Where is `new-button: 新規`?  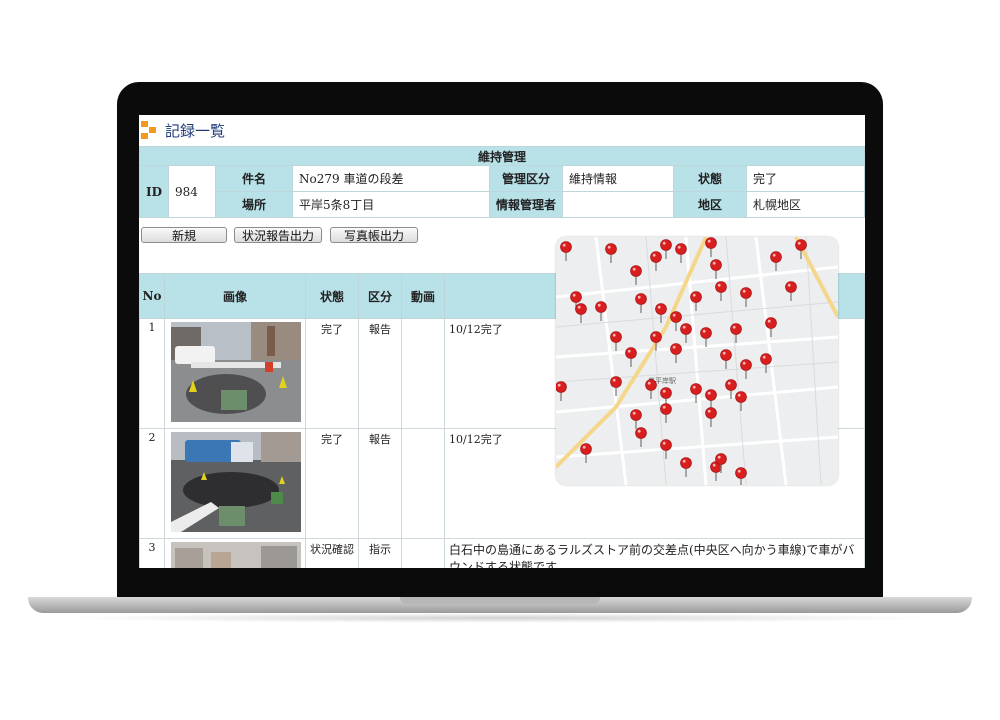
new-button: 新規 is located at coordinates (184, 235).